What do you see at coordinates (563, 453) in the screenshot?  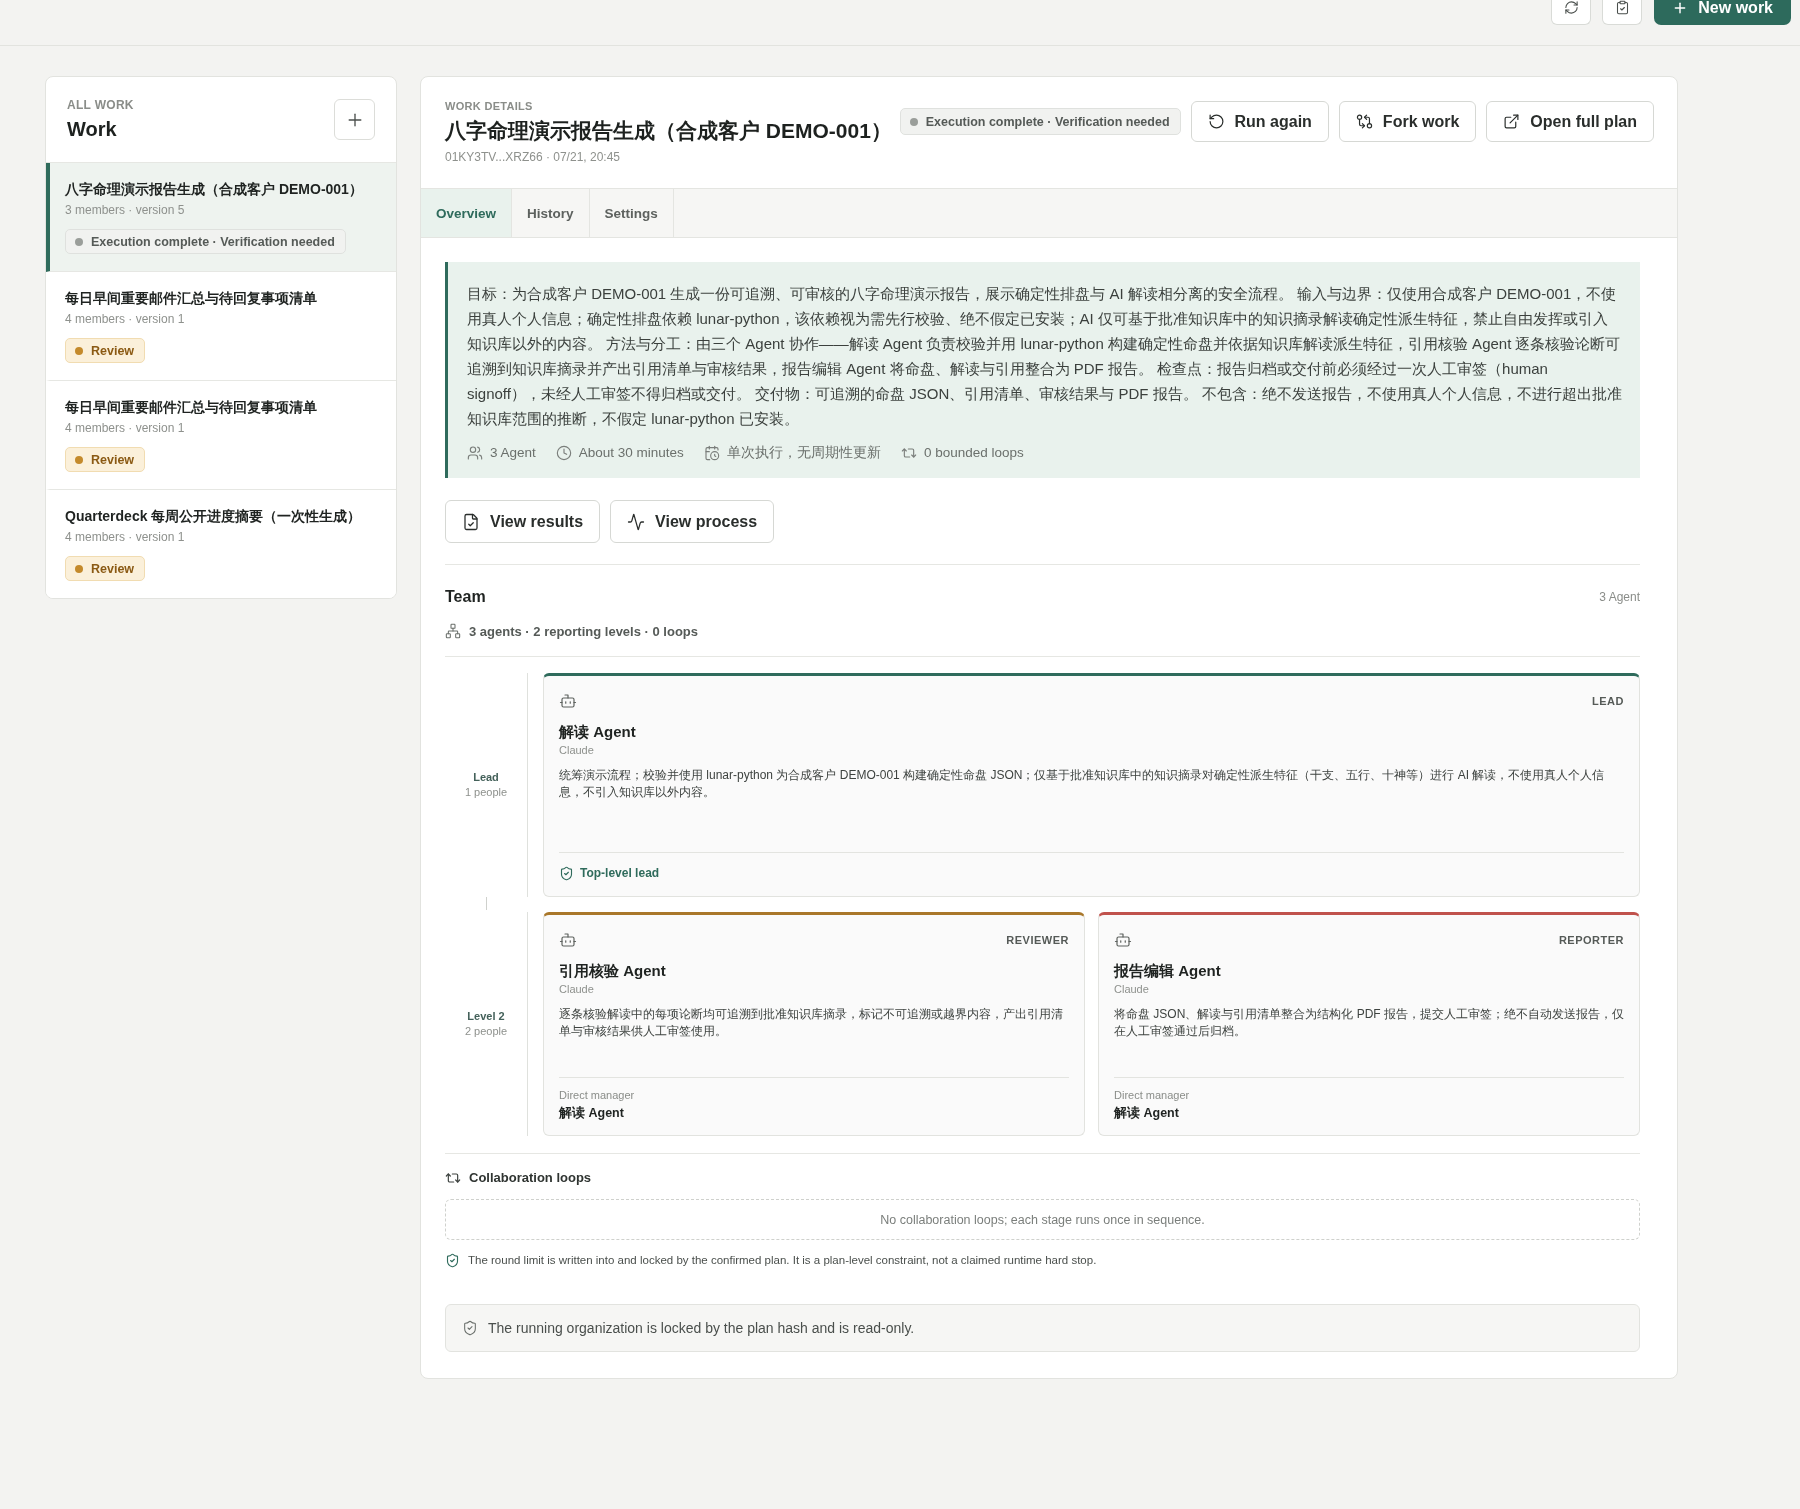 I see `clock-icon` at bounding box center [563, 453].